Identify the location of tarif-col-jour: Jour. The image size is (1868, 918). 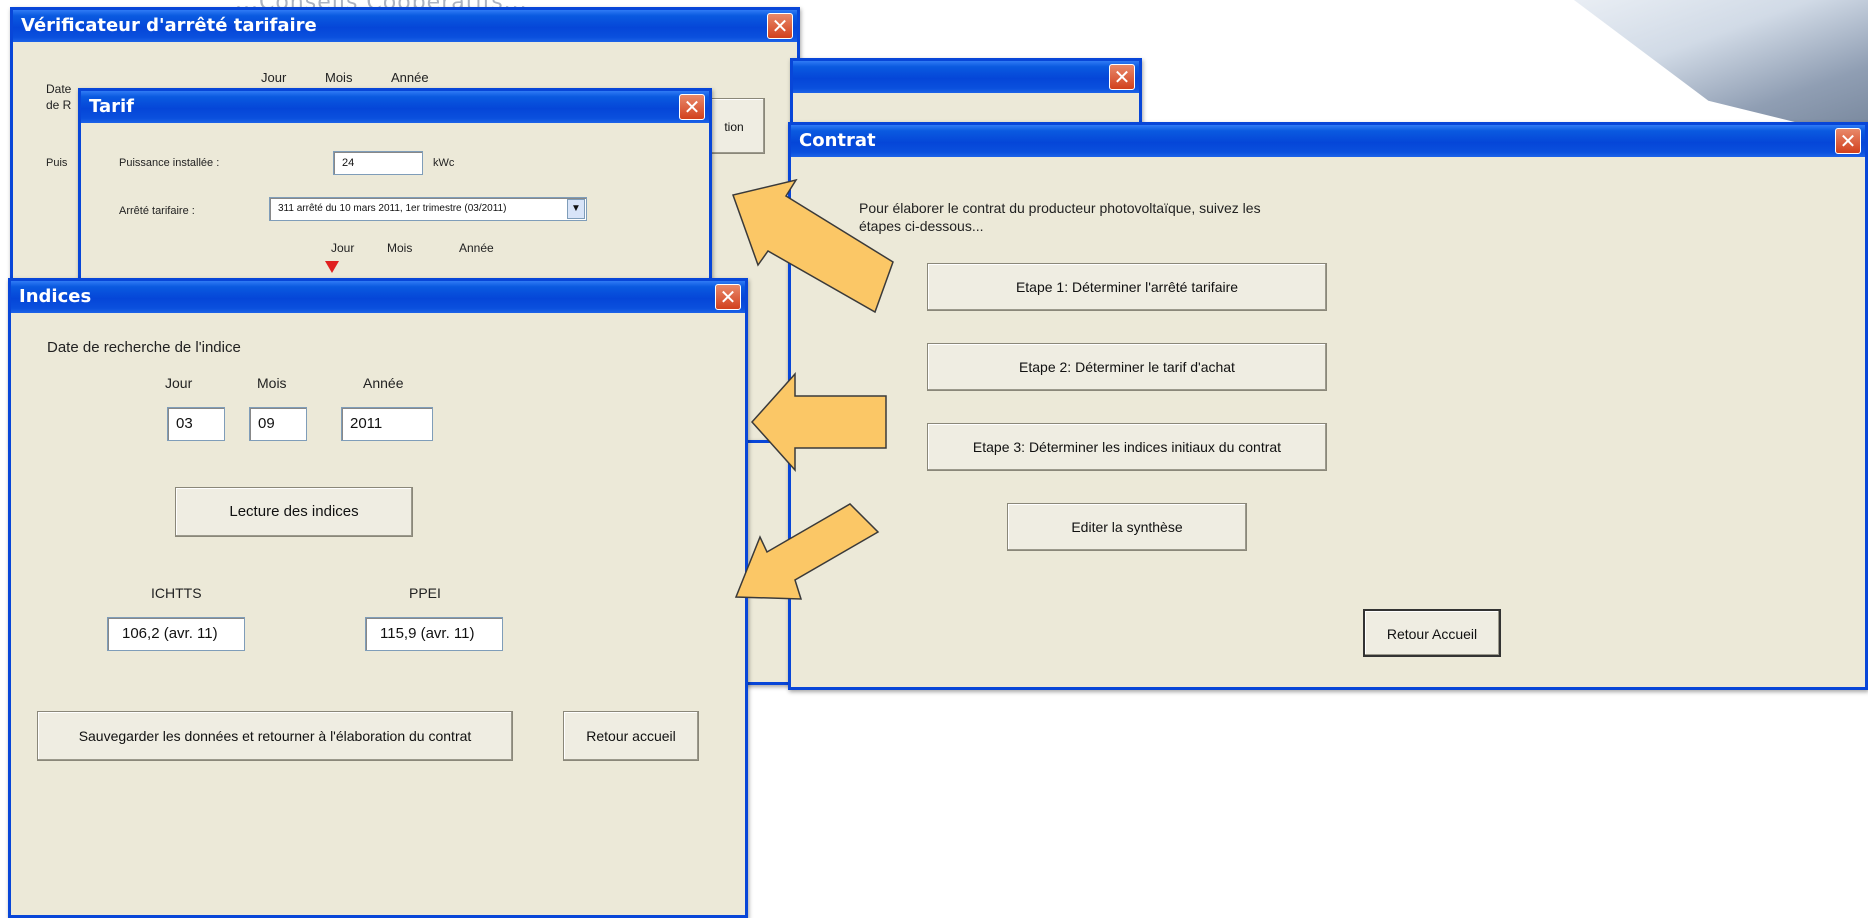
(343, 248).